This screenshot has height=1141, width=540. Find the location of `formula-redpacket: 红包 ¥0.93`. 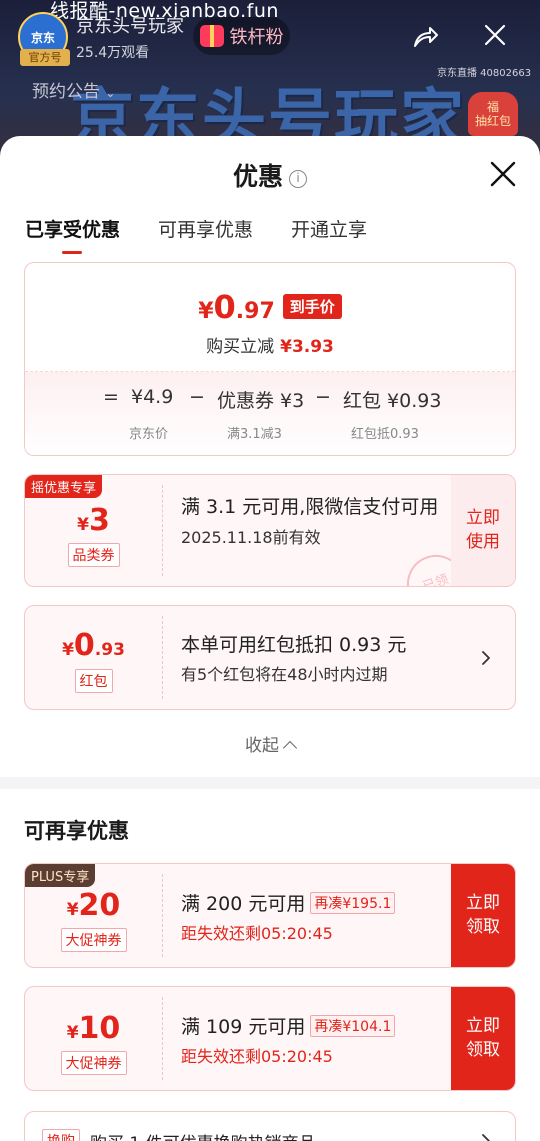

formula-redpacket: 红包 ¥0.93 is located at coordinates (392, 401).